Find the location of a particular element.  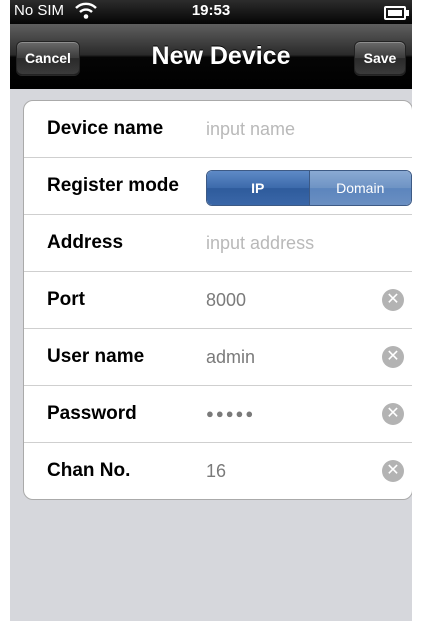

password-row: Password ●●●●● ✕ is located at coordinates (218, 414).